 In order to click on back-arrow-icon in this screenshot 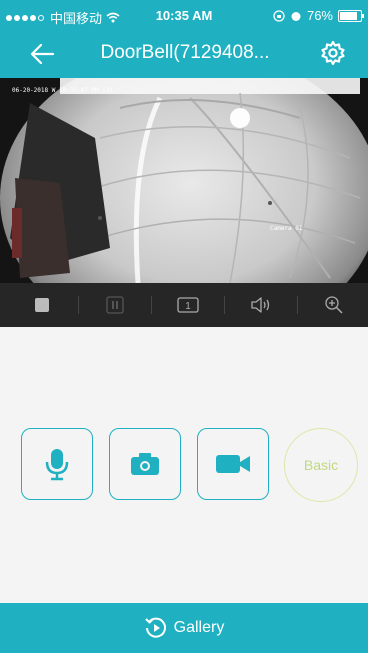, I will do `click(42, 54)`.